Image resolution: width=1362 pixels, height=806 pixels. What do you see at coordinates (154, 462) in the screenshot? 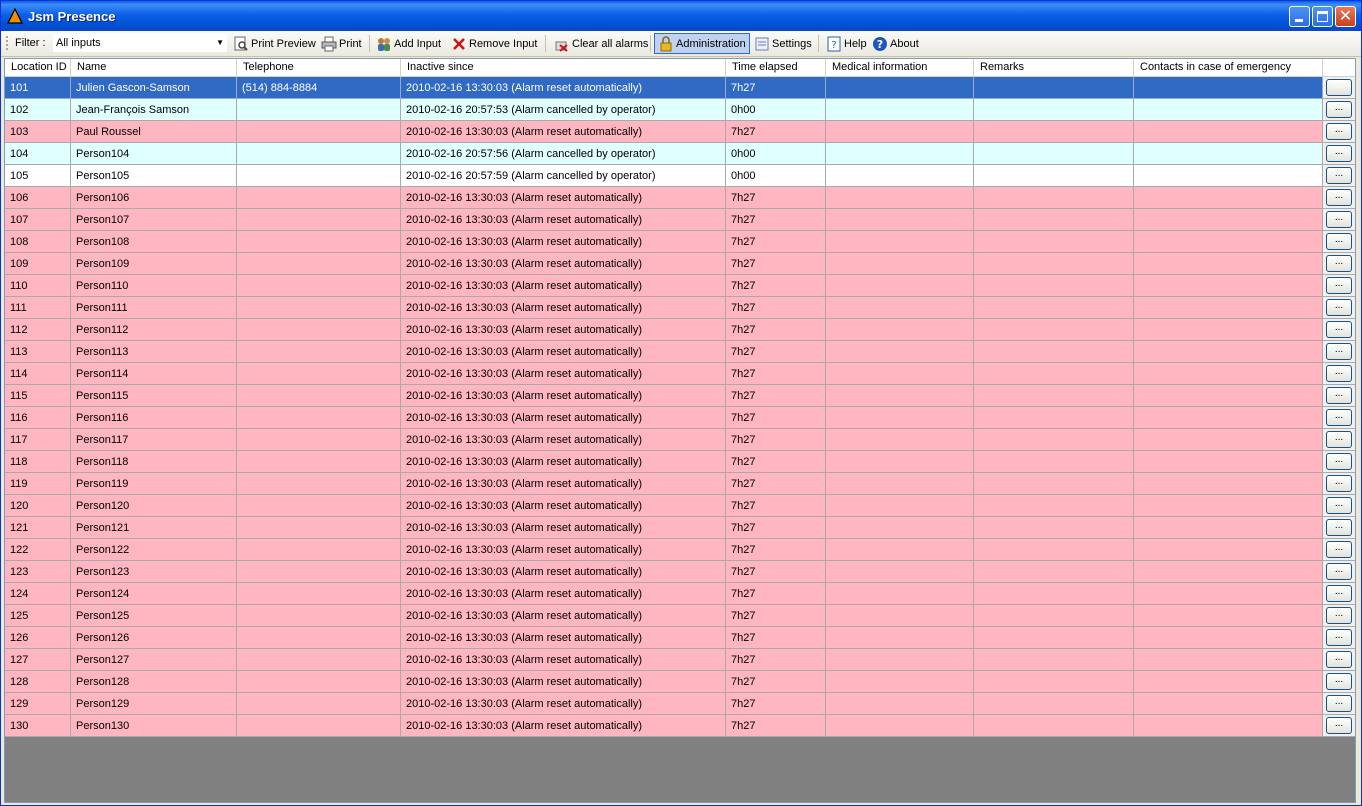
I see `cell-name: Person118` at bounding box center [154, 462].